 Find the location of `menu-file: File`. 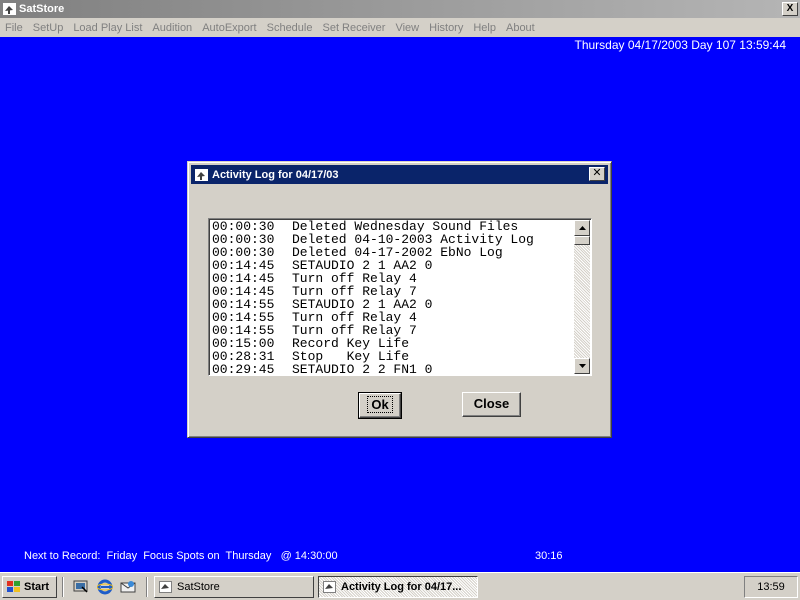

menu-file: File is located at coordinates (14, 28).